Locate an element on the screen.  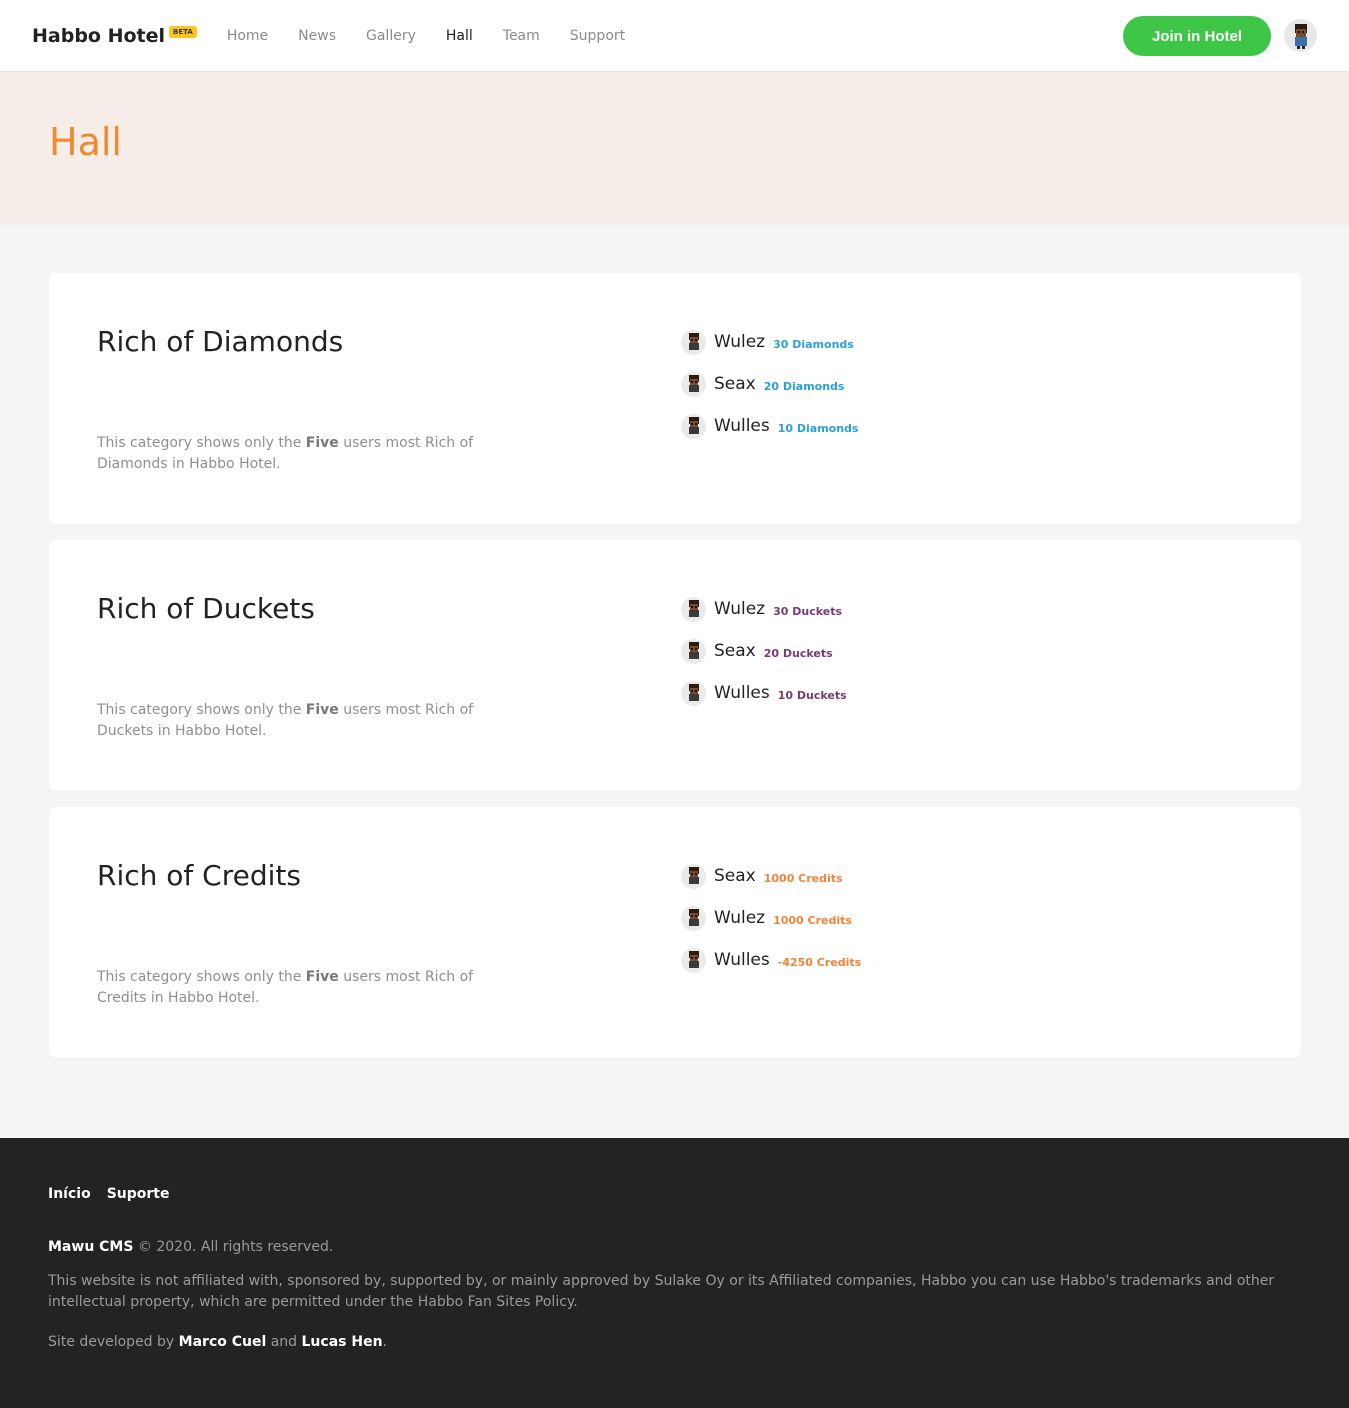
page-hero: Hall is located at coordinates (674, 148).